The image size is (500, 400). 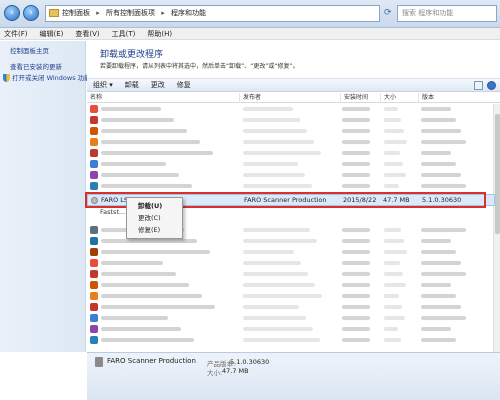 I want to click on menu-help: 帮助(H), so click(x=159, y=33).